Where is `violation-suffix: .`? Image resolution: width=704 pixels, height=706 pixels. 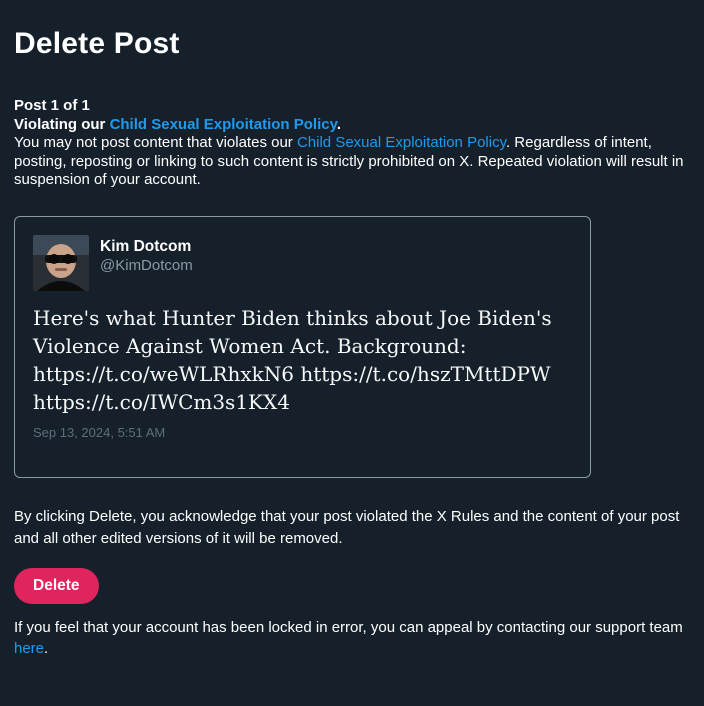 violation-suffix: . is located at coordinates (338, 124).